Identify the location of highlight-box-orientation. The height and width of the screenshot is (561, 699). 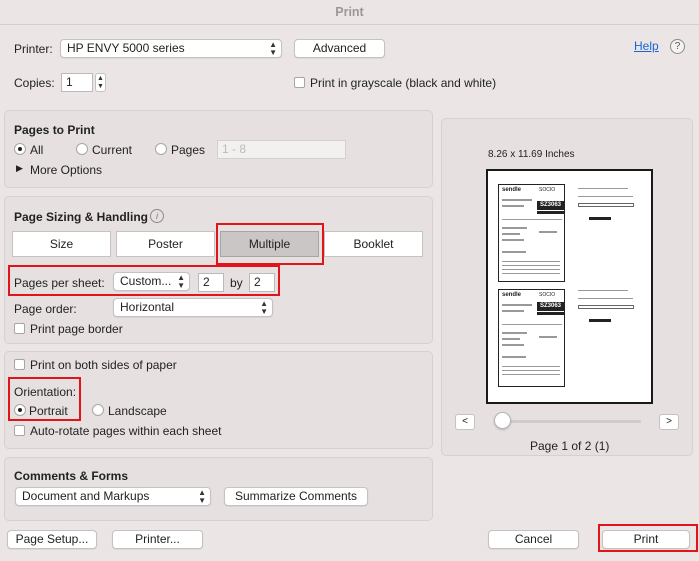
(44, 399).